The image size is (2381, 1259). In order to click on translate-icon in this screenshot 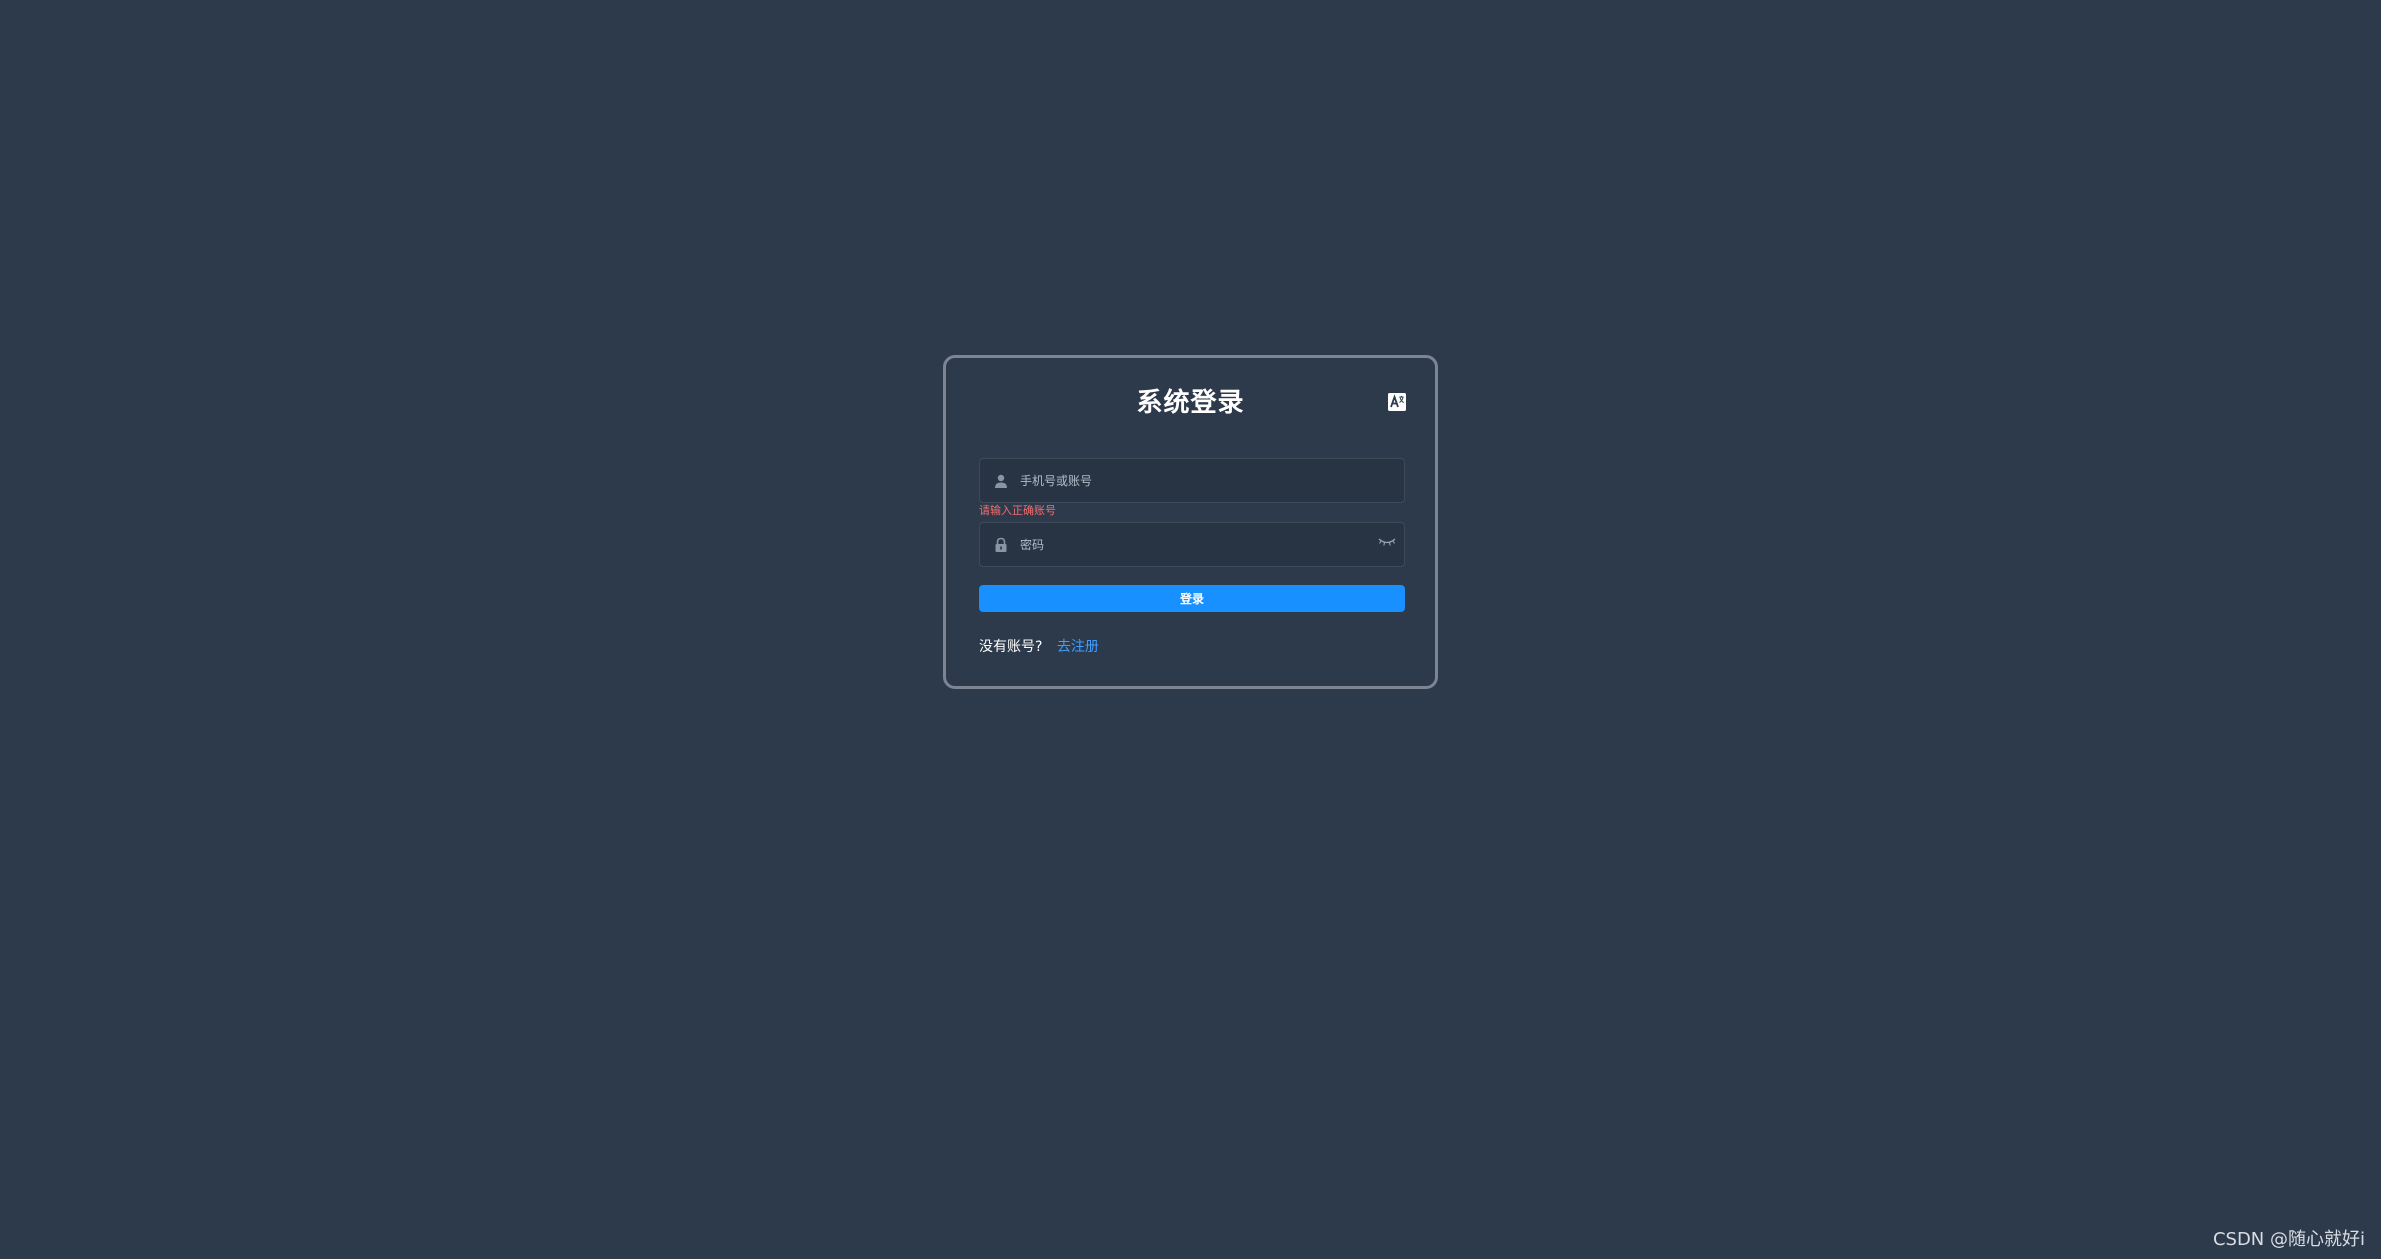, I will do `click(1397, 402)`.